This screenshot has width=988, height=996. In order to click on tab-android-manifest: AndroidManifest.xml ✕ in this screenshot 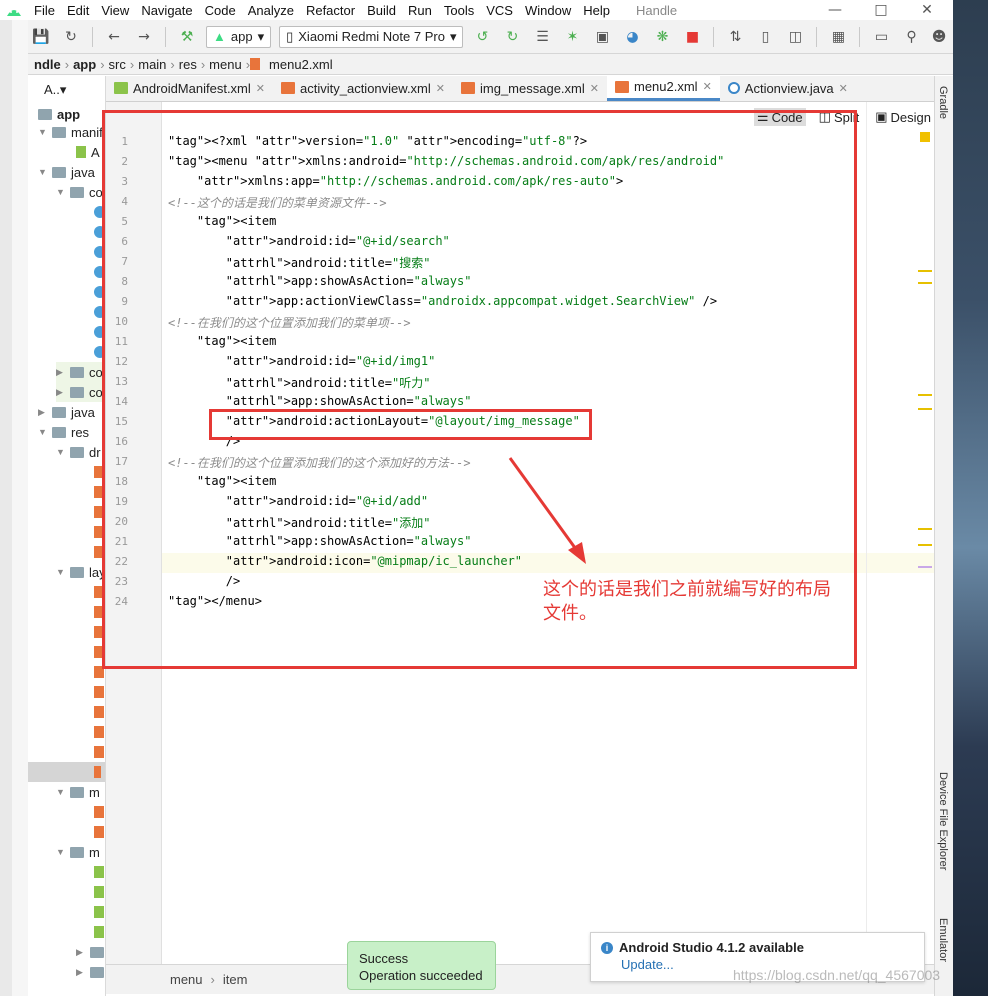, I will do `click(189, 88)`.